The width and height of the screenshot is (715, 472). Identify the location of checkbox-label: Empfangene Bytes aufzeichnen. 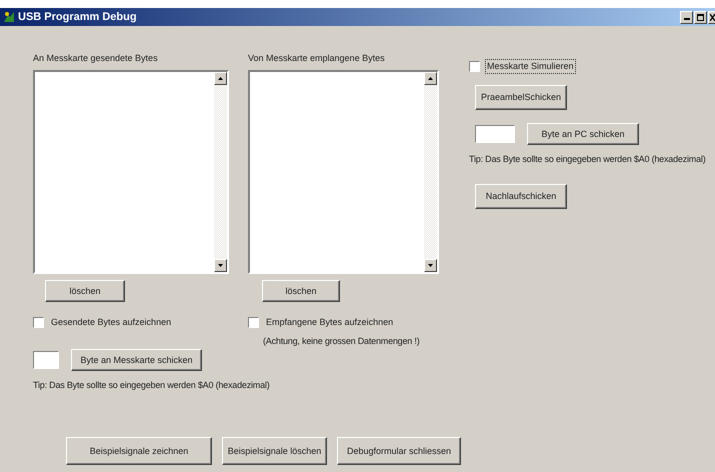
(329, 322).